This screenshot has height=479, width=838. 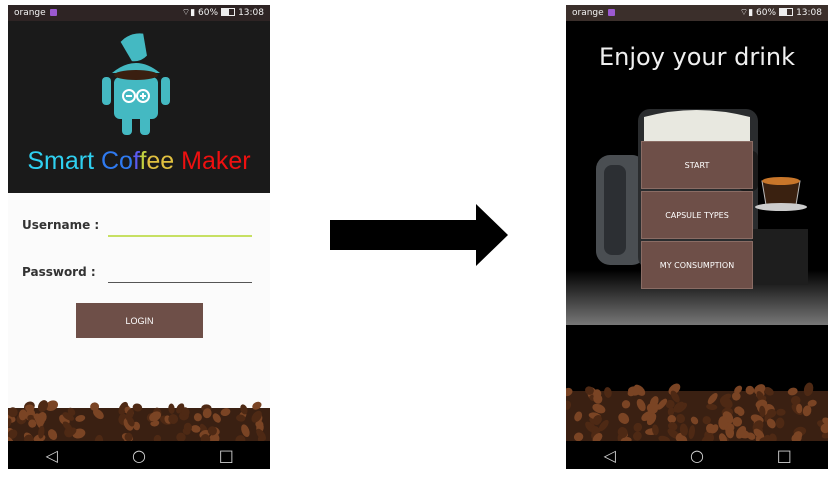 I want to click on menu-item-capsule-types: CAPSULE TYPES, so click(x=697, y=215).